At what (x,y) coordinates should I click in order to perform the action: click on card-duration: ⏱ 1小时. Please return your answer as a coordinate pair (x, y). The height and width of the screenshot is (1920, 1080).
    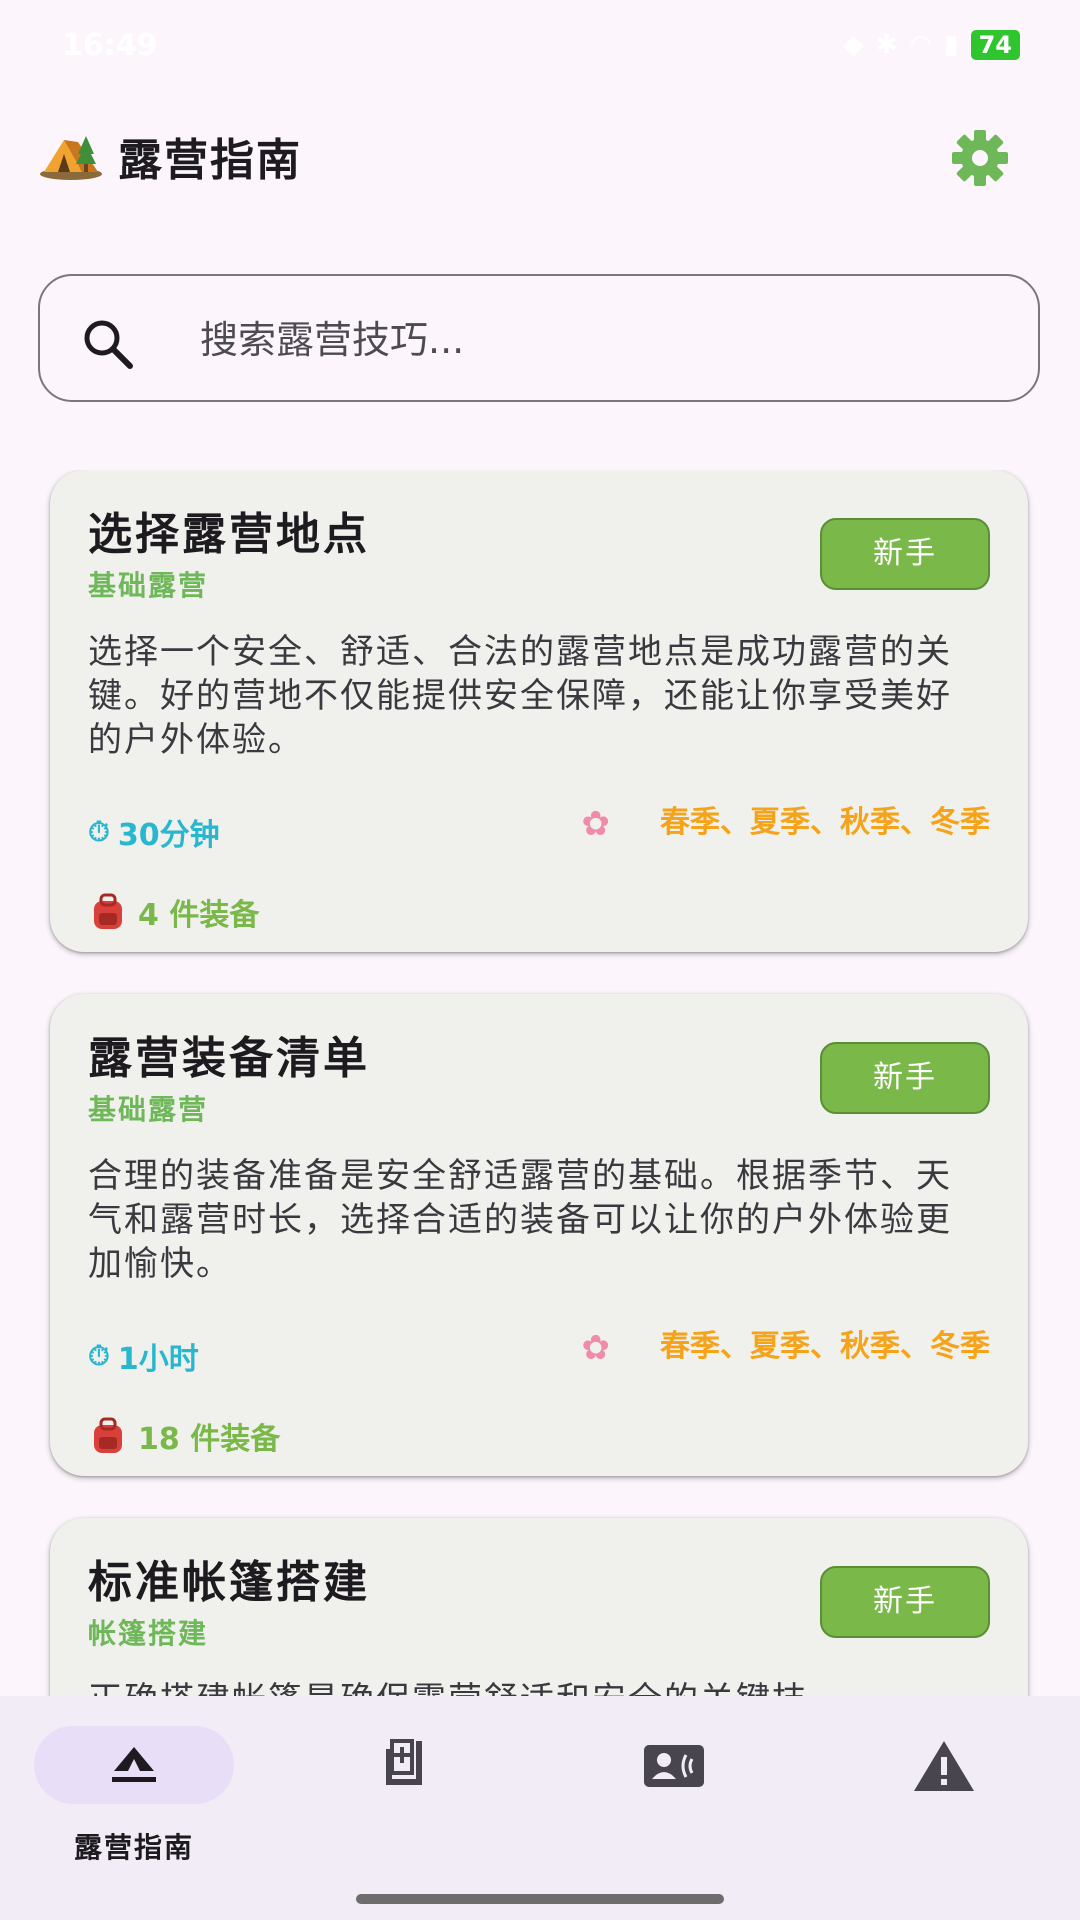
    Looking at the image, I should click on (143, 1356).